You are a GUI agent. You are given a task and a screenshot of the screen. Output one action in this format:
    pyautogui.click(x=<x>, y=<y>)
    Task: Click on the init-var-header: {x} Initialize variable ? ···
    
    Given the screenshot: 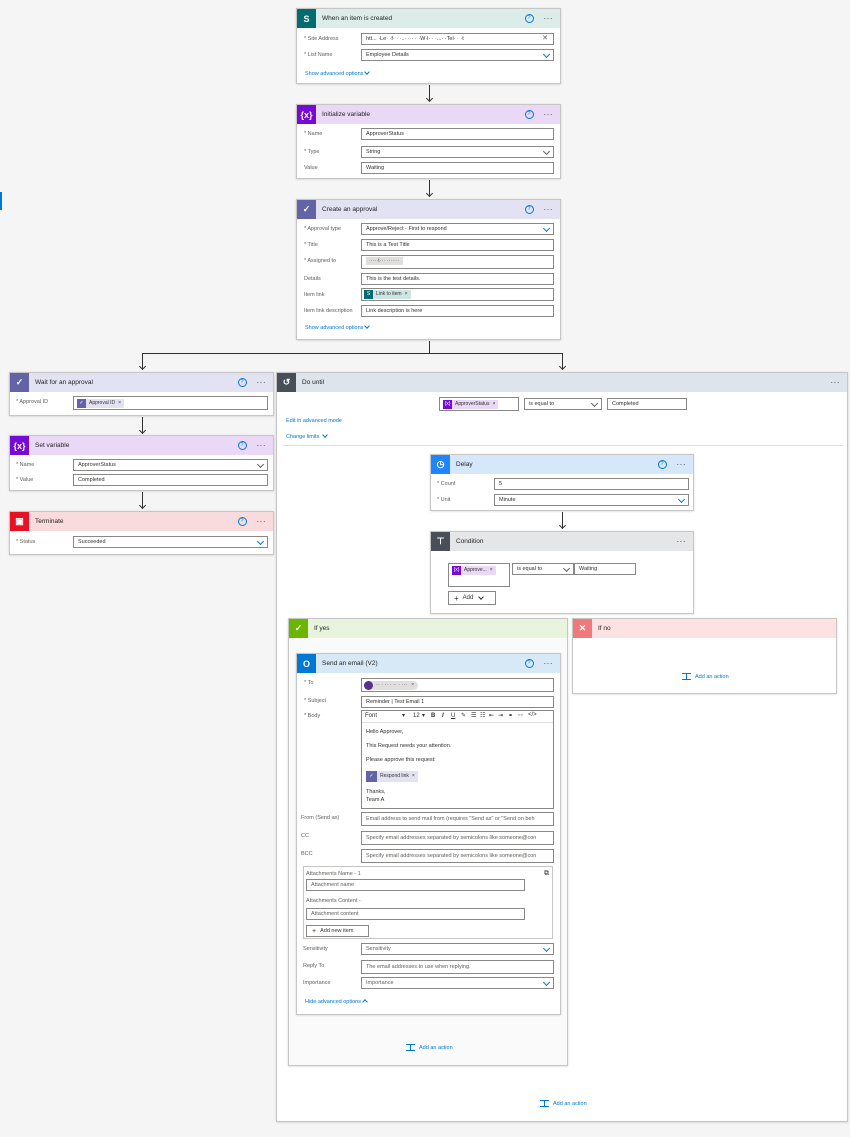 What is the action you would take?
    pyautogui.click(x=428, y=114)
    